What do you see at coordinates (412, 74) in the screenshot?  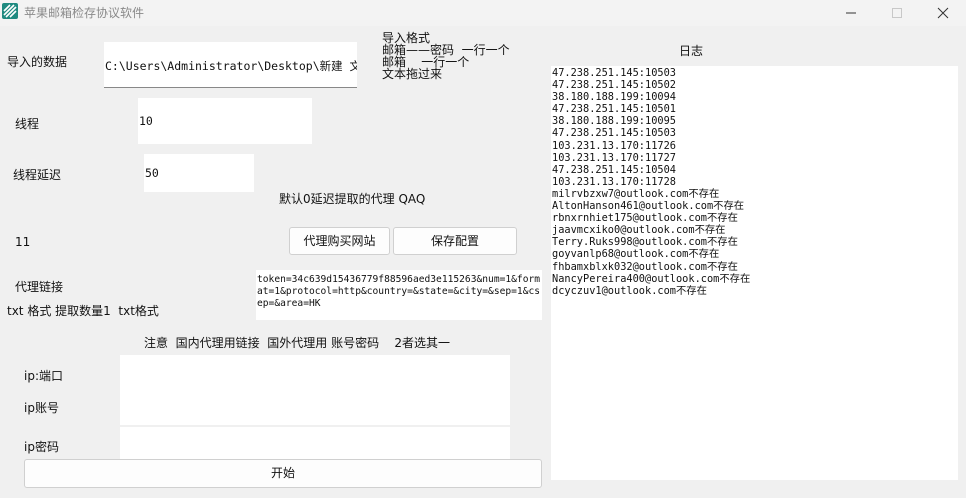 I see `import-format-line3: 文本拖过来` at bounding box center [412, 74].